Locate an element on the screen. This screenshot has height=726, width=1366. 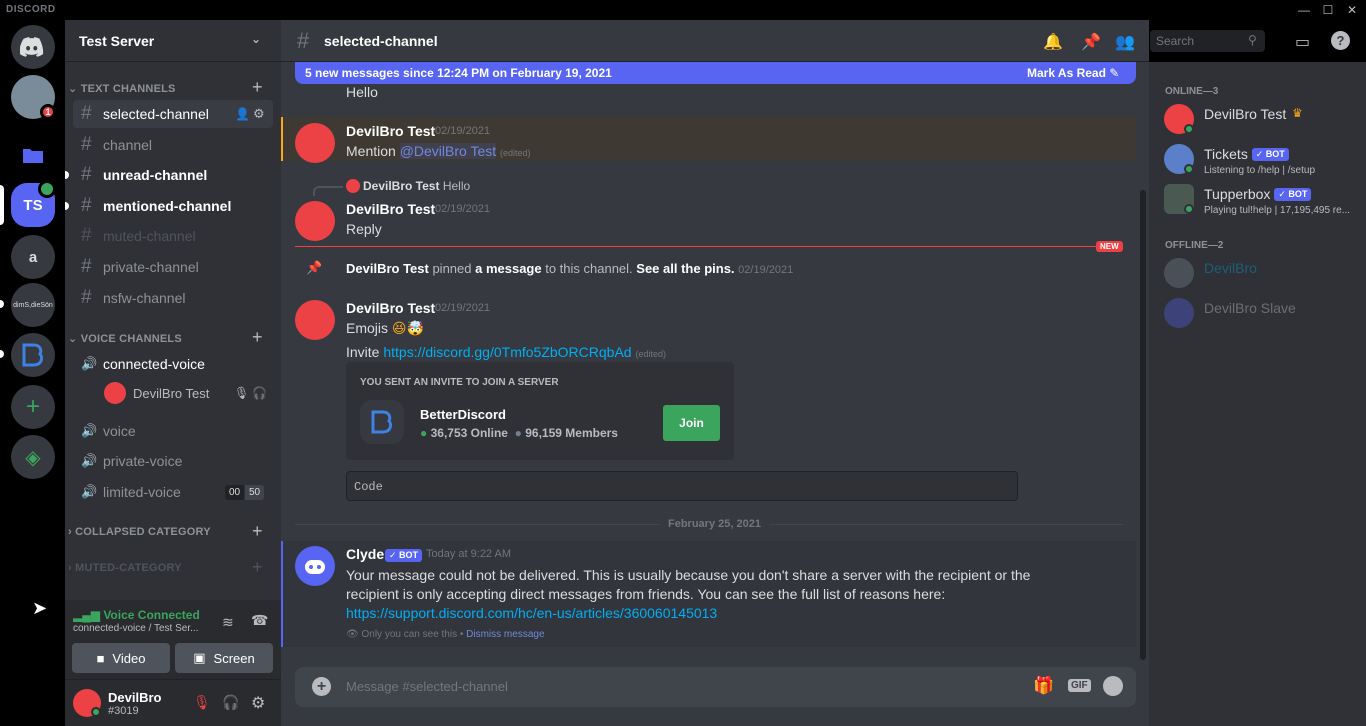
guild-a: a is located at coordinates (33, 257).